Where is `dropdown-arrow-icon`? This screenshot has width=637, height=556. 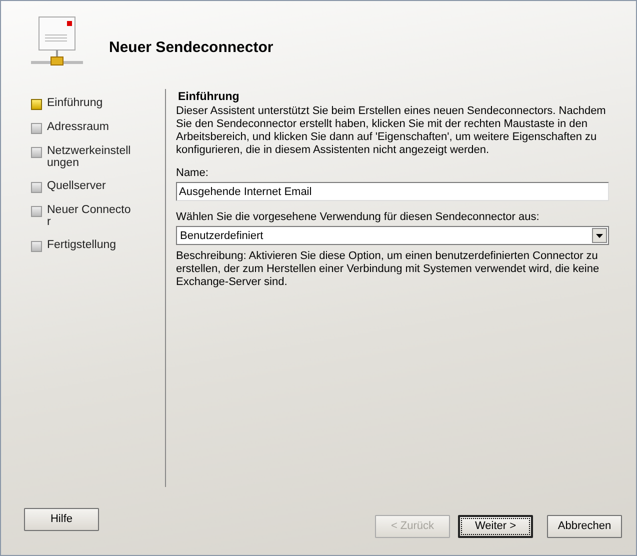
dropdown-arrow-icon is located at coordinates (599, 236).